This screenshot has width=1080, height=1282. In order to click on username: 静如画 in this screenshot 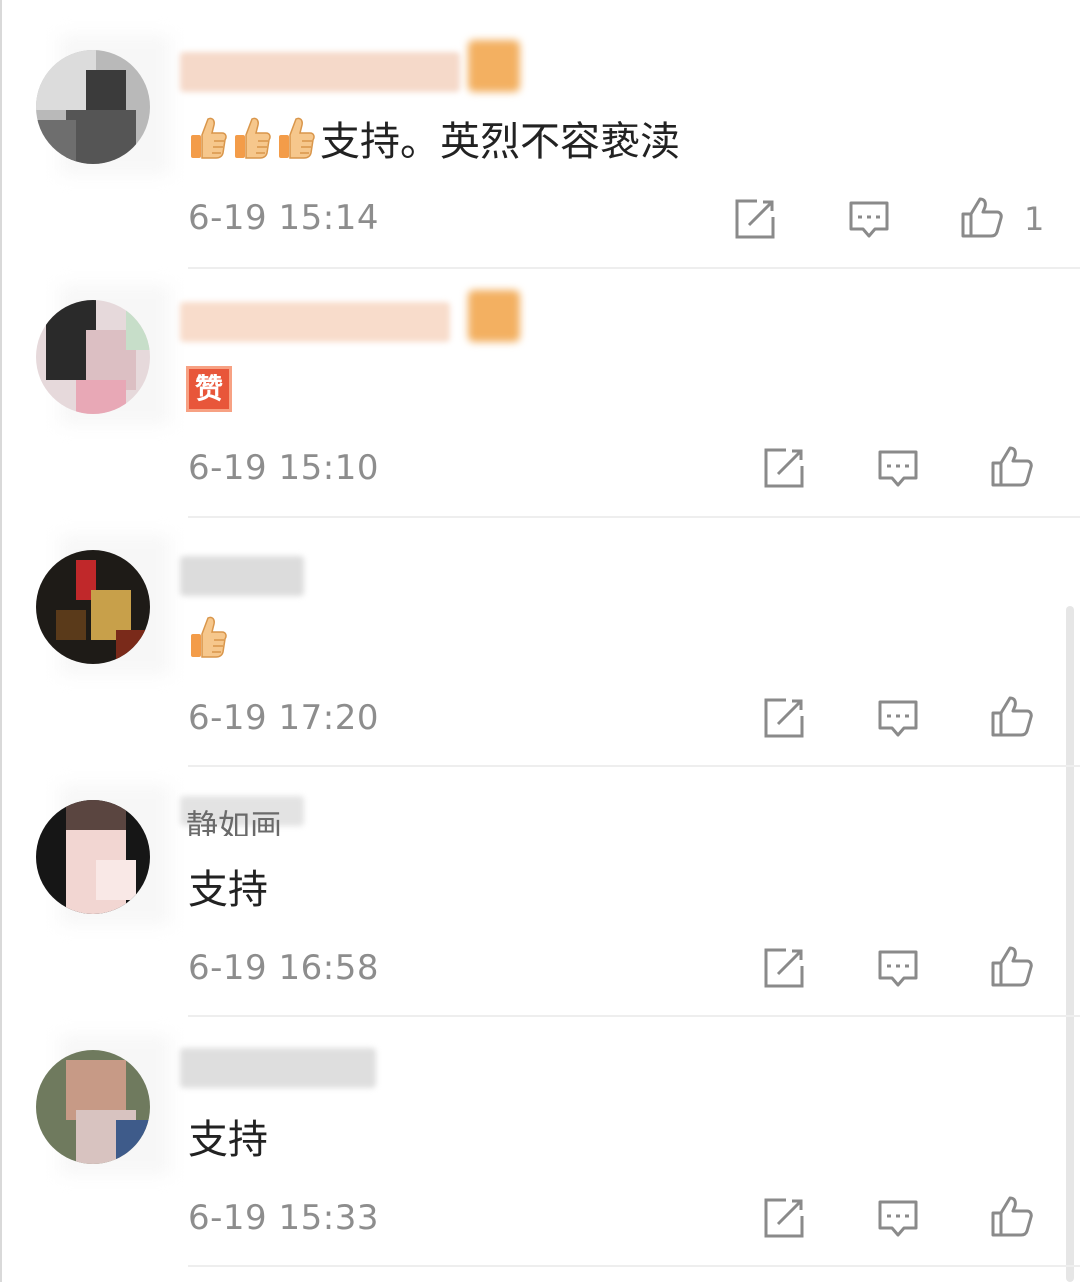, I will do `click(234, 822)`.